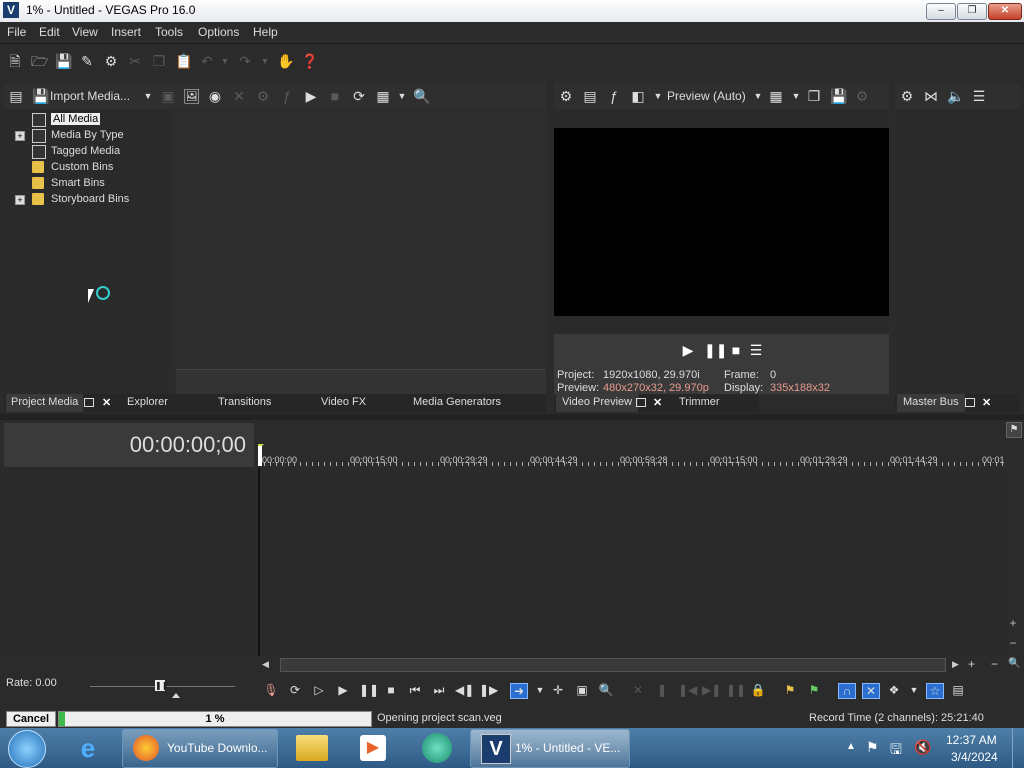  I want to click on views-dropdown-icon: ▼, so click(402, 96).